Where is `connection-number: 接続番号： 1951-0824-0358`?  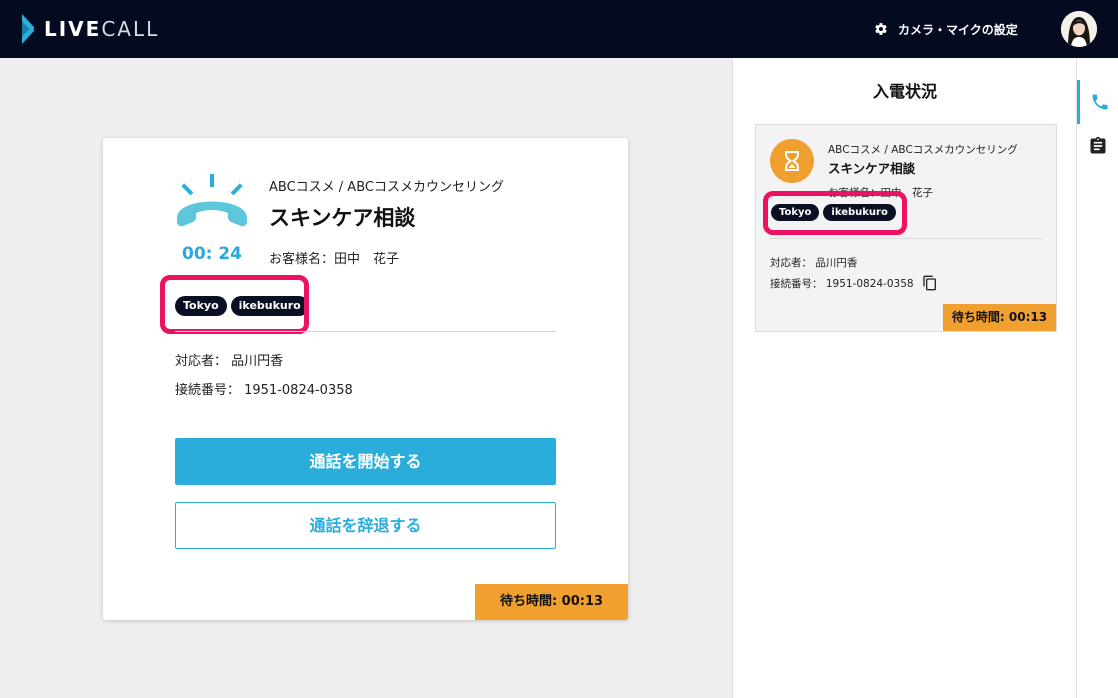
connection-number: 接続番号： 1951-0824-0358 is located at coordinates (264, 390).